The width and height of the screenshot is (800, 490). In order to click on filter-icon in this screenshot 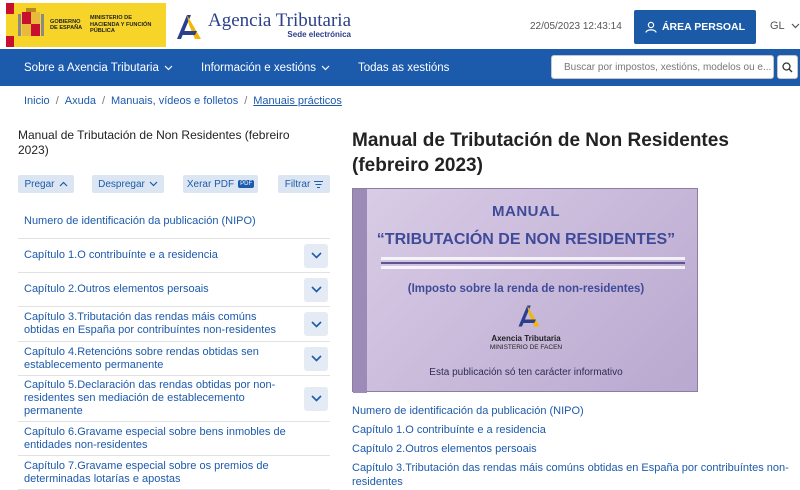, I will do `click(319, 184)`.